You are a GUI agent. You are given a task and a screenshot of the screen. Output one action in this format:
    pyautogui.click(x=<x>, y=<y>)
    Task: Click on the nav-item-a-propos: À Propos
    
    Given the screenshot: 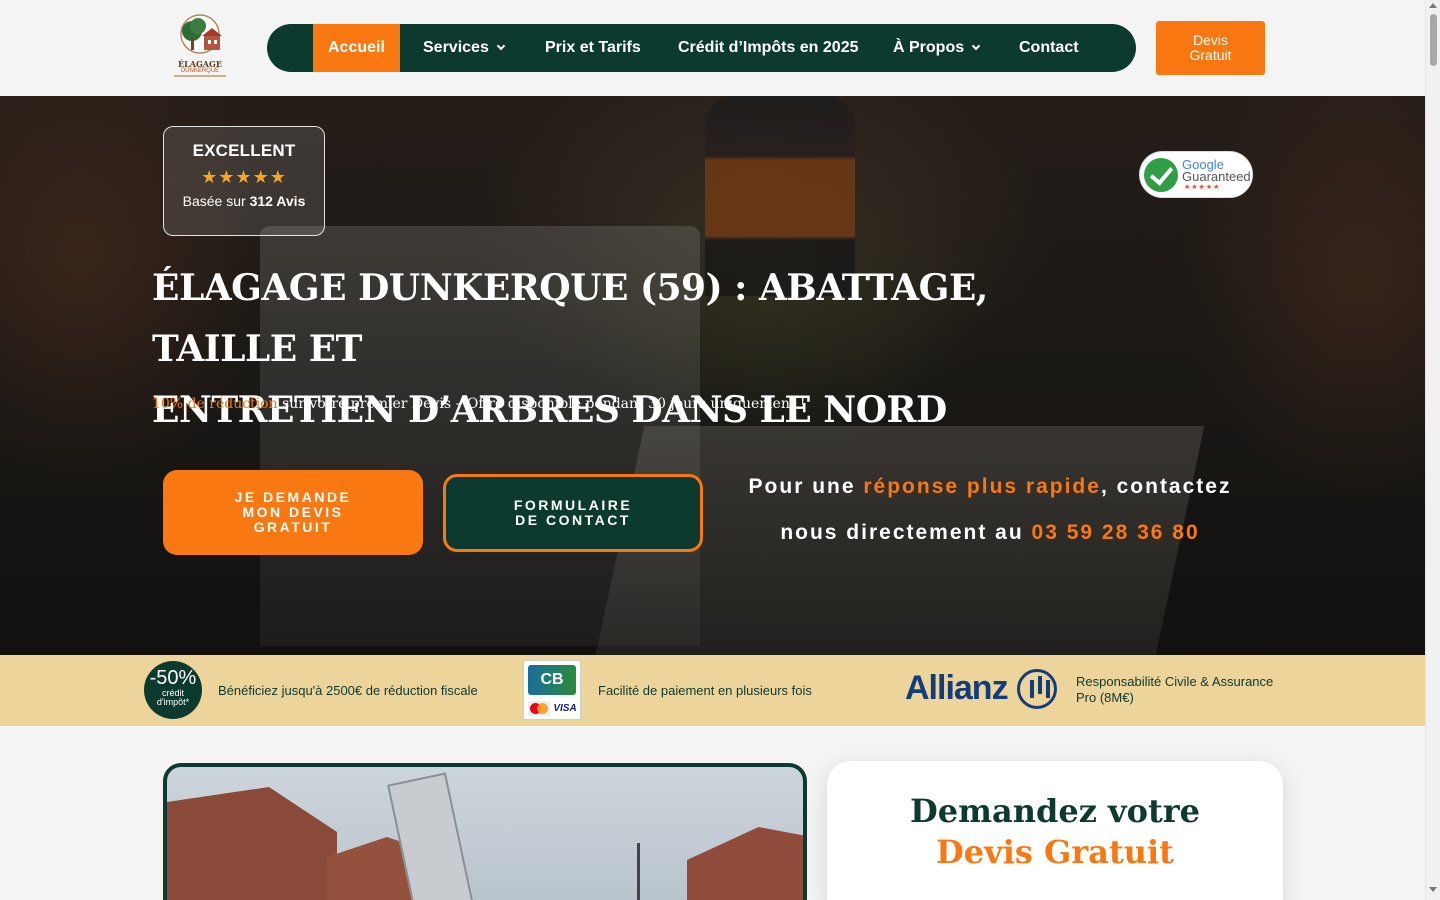 What is the action you would take?
    pyautogui.click(x=937, y=48)
    